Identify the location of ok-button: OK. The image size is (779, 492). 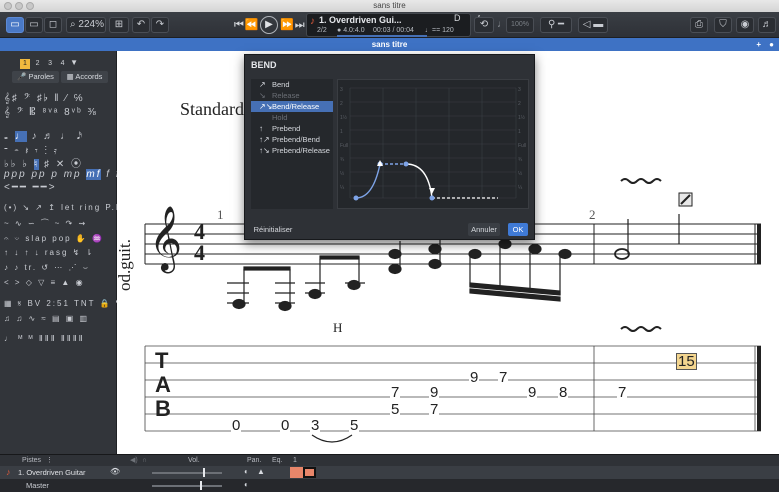
(518, 229).